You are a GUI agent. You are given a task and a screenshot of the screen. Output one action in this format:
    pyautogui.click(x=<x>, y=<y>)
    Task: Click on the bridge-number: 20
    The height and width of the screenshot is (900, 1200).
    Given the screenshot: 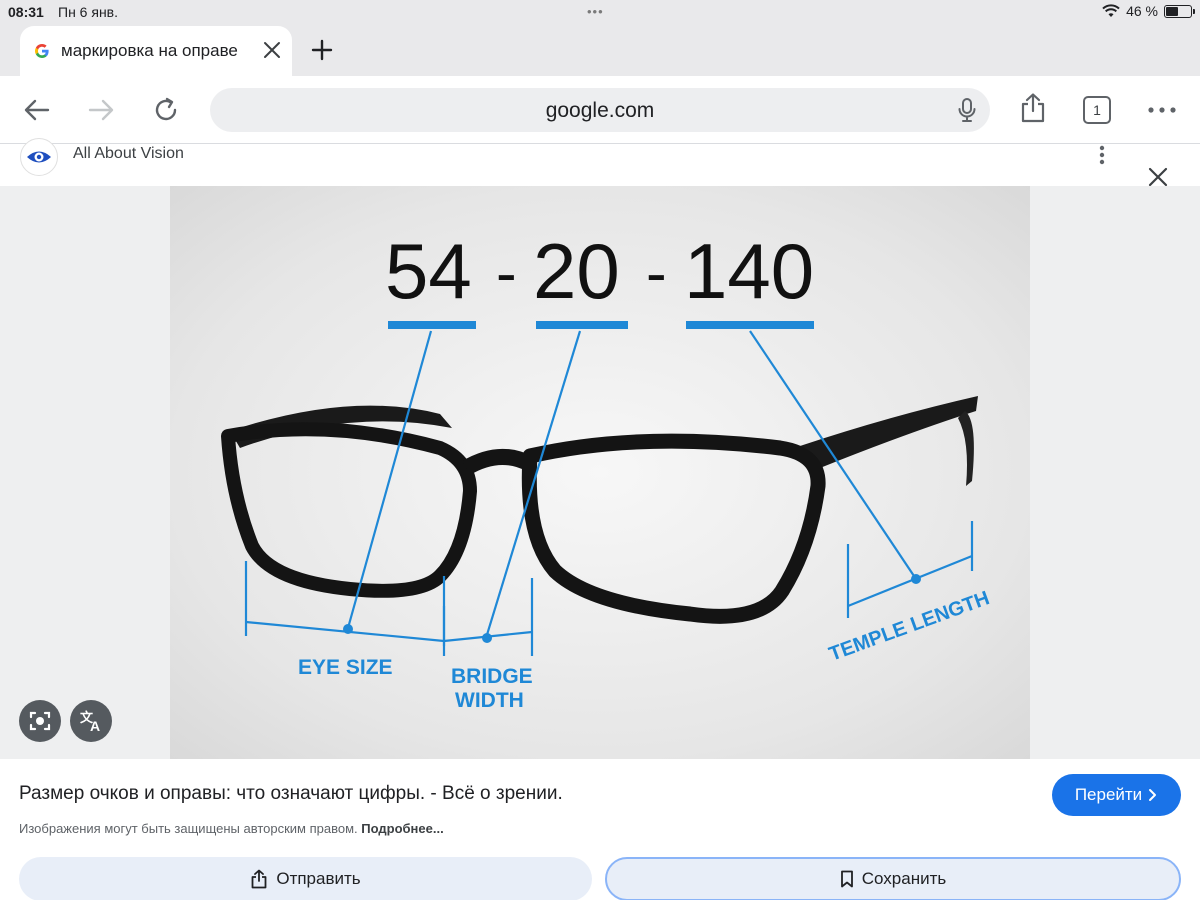 What is the action you would take?
    pyautogui.click(x=576, y=271)
    